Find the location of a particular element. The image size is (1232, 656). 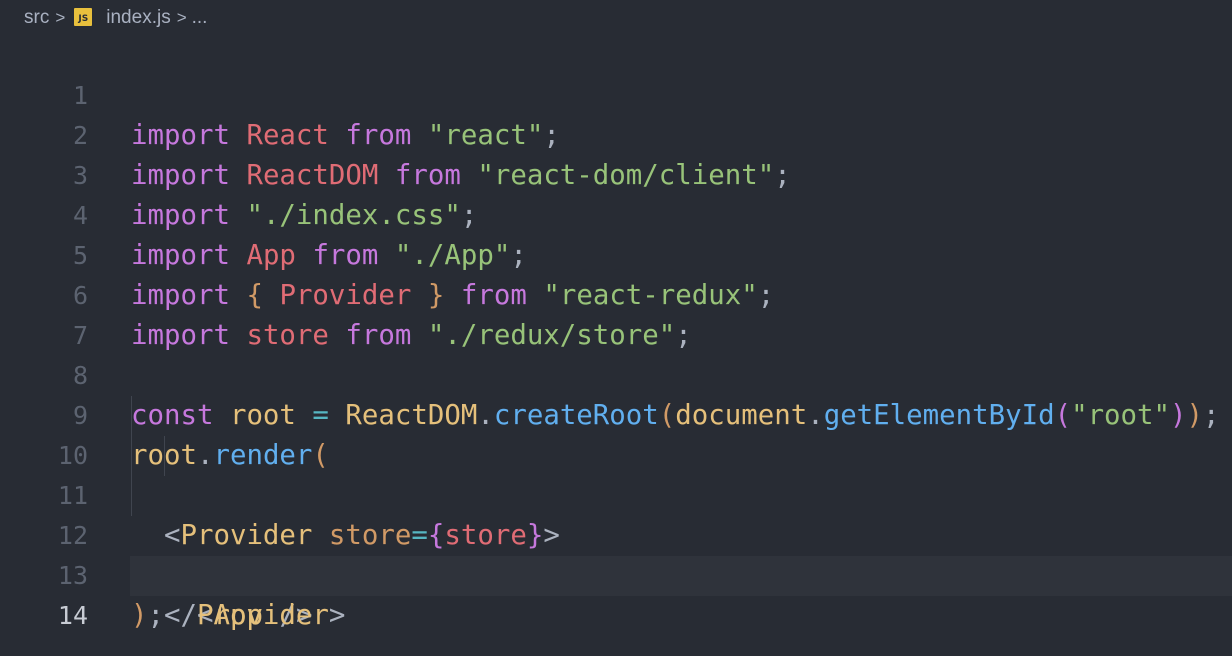

code-token: > is located at coordinates (337, 615).